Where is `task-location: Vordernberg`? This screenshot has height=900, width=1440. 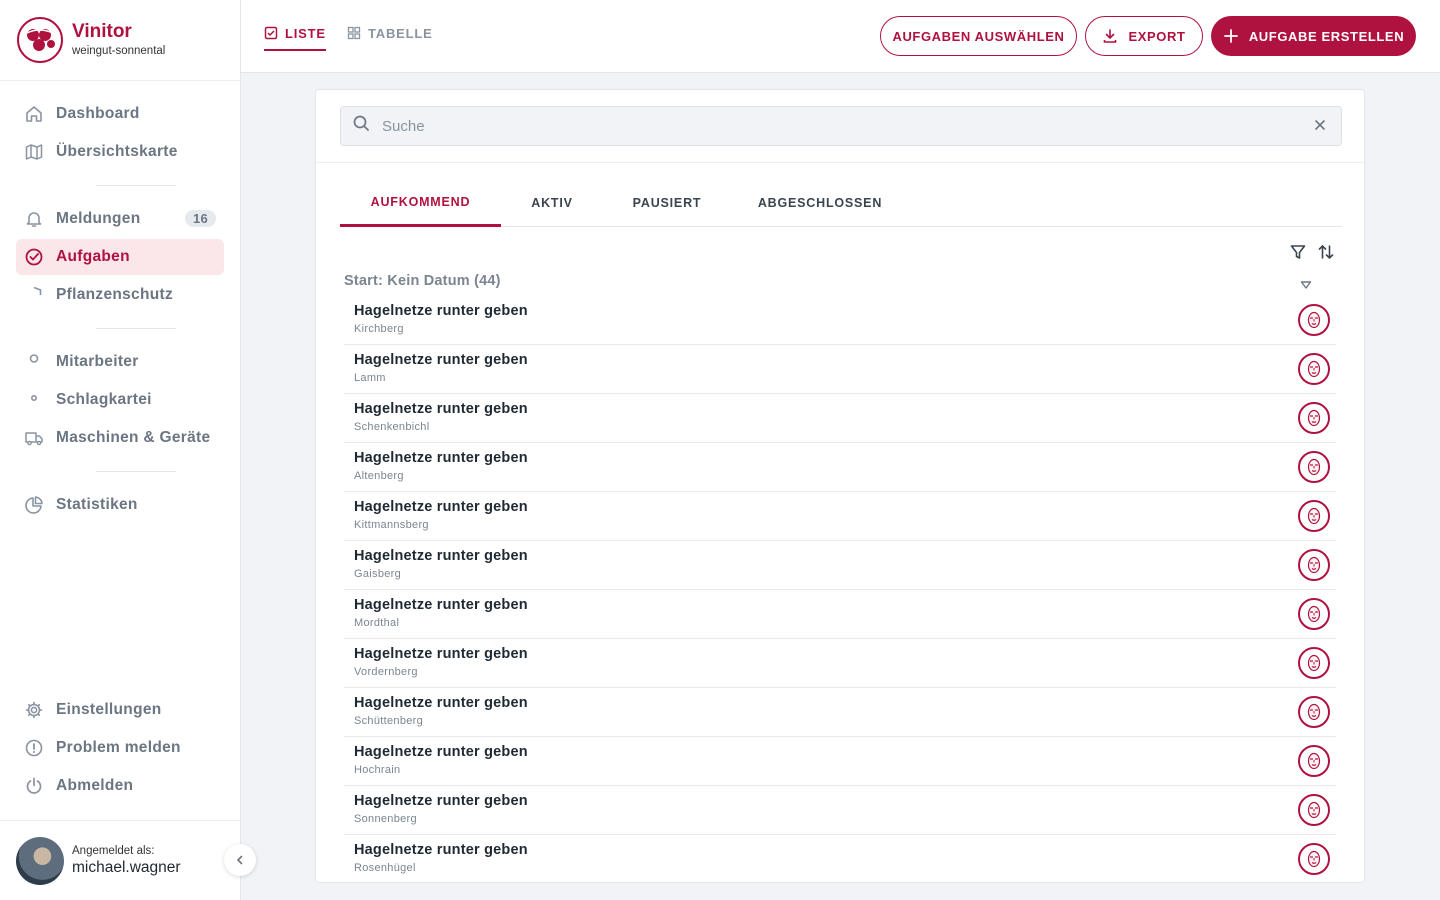 task-location: Vordernberg is located at coordinates (386, 672).